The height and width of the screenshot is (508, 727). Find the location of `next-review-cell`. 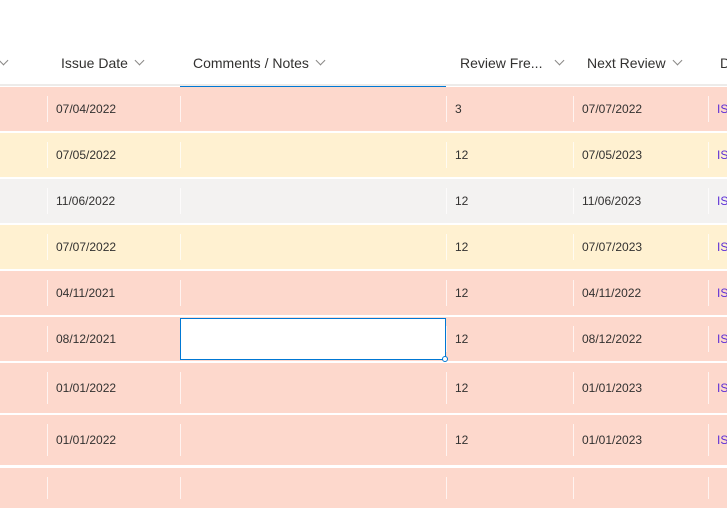

next-review-cell is located at coordinates (577, 488).